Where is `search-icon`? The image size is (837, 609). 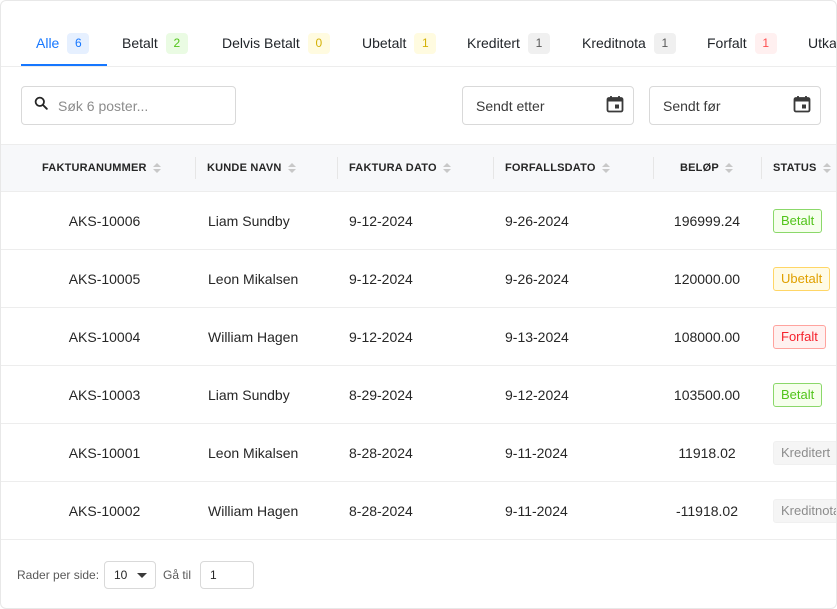
search-icon is located at coordinates (41, 105).